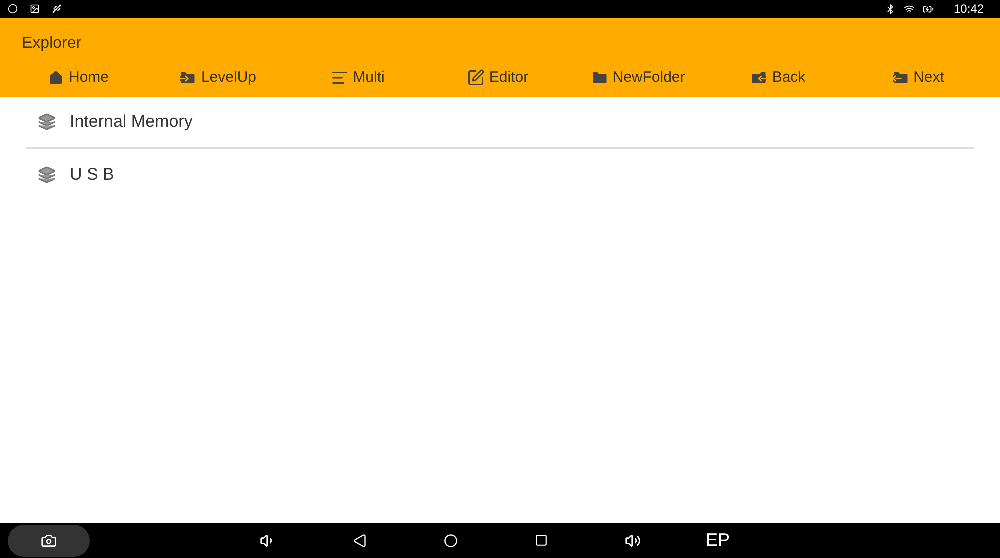 Image resolution: width=1000 pixels, height=558 pixels. I want to click on home-icon, so click(451, 541).